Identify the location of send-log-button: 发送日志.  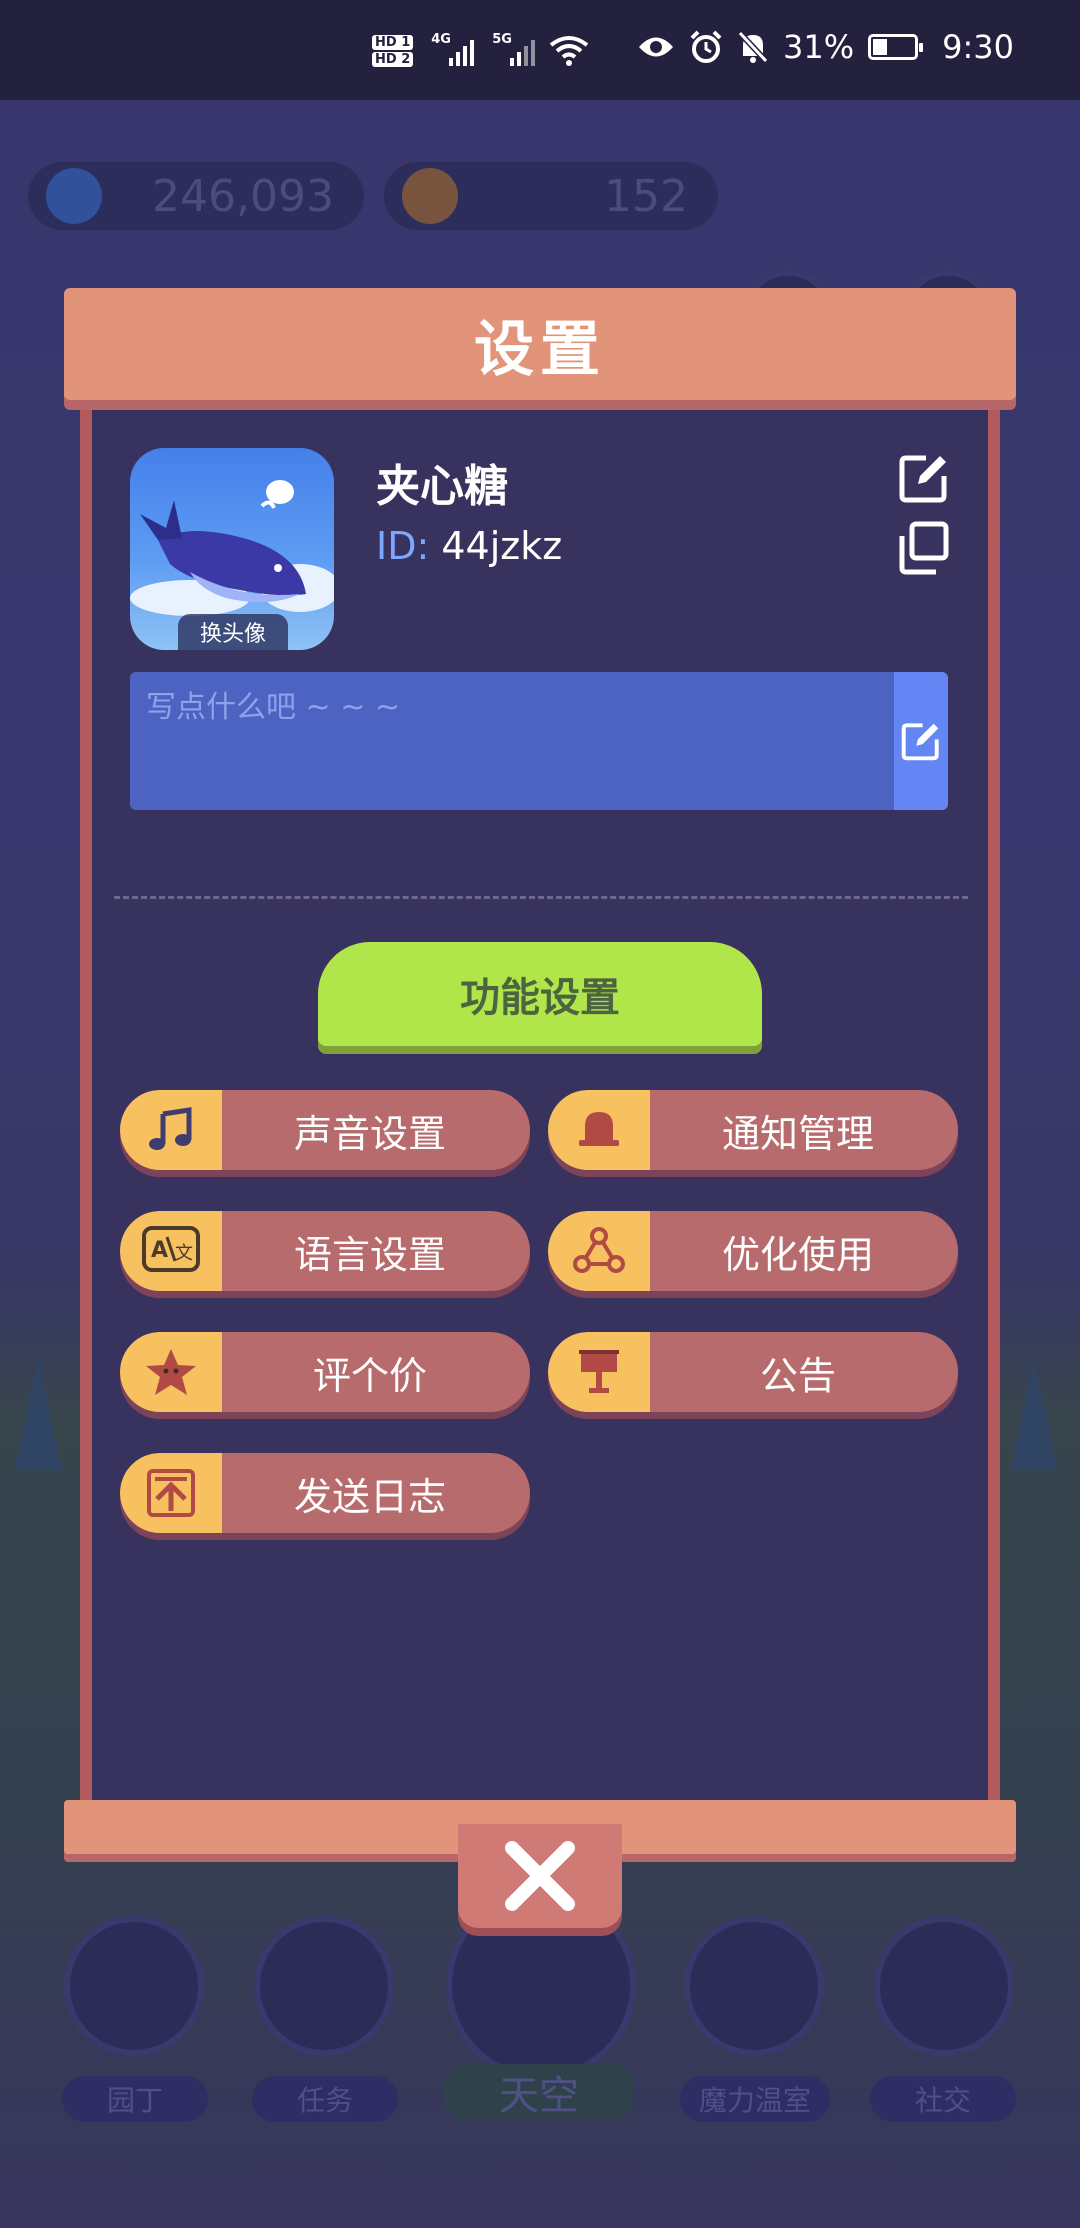
(325, 1493).